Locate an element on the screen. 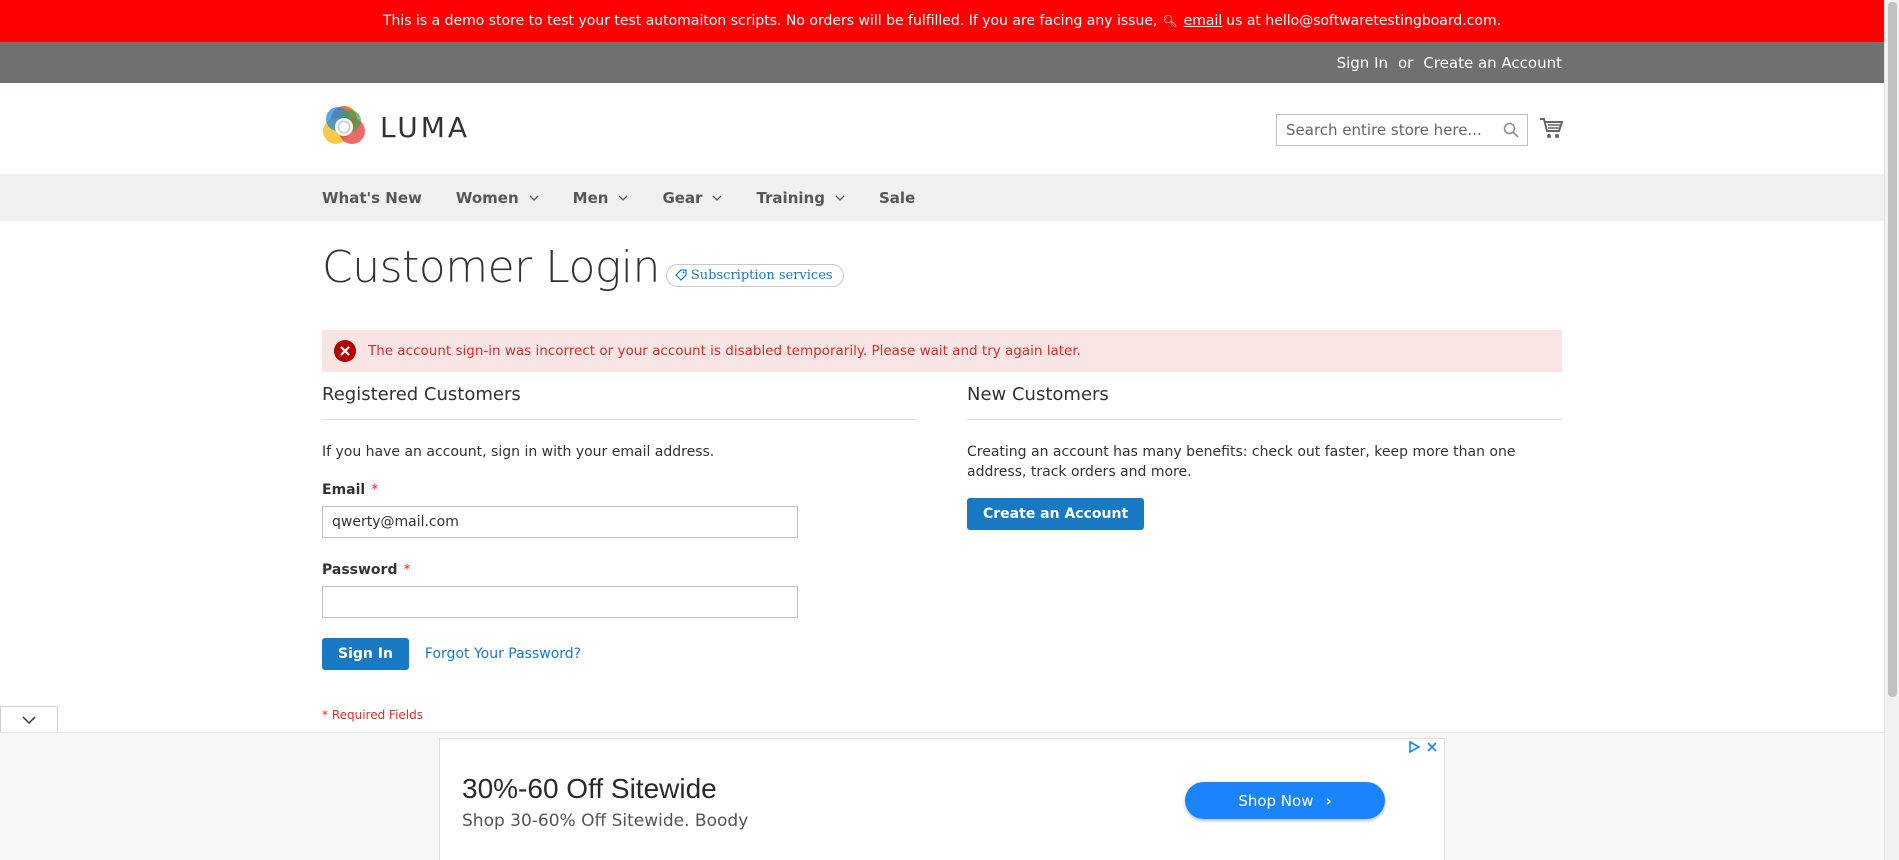 The image size is (1899, 860). shop-now-label: Shop Now is located at coordinates (1276, 800).